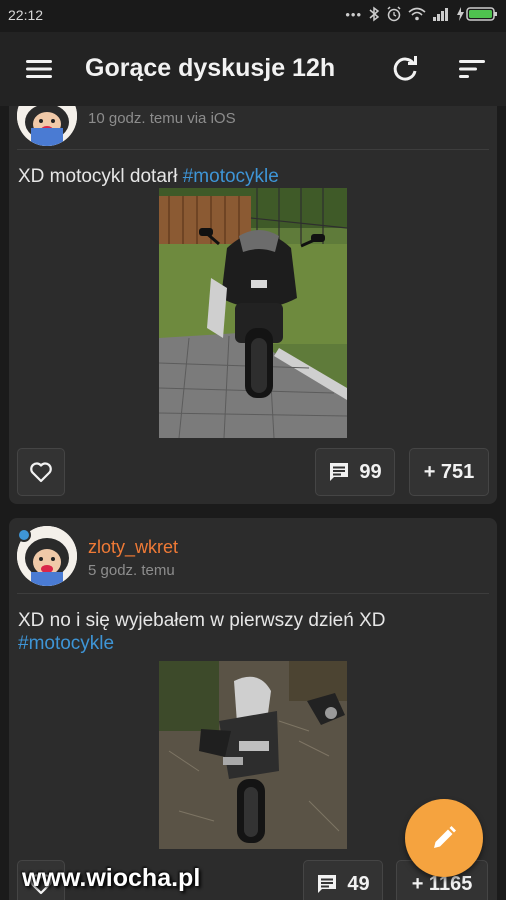  Describe the element at coordinates (370, 471) in the screenshot. I see `comment-count: 99` at that location.